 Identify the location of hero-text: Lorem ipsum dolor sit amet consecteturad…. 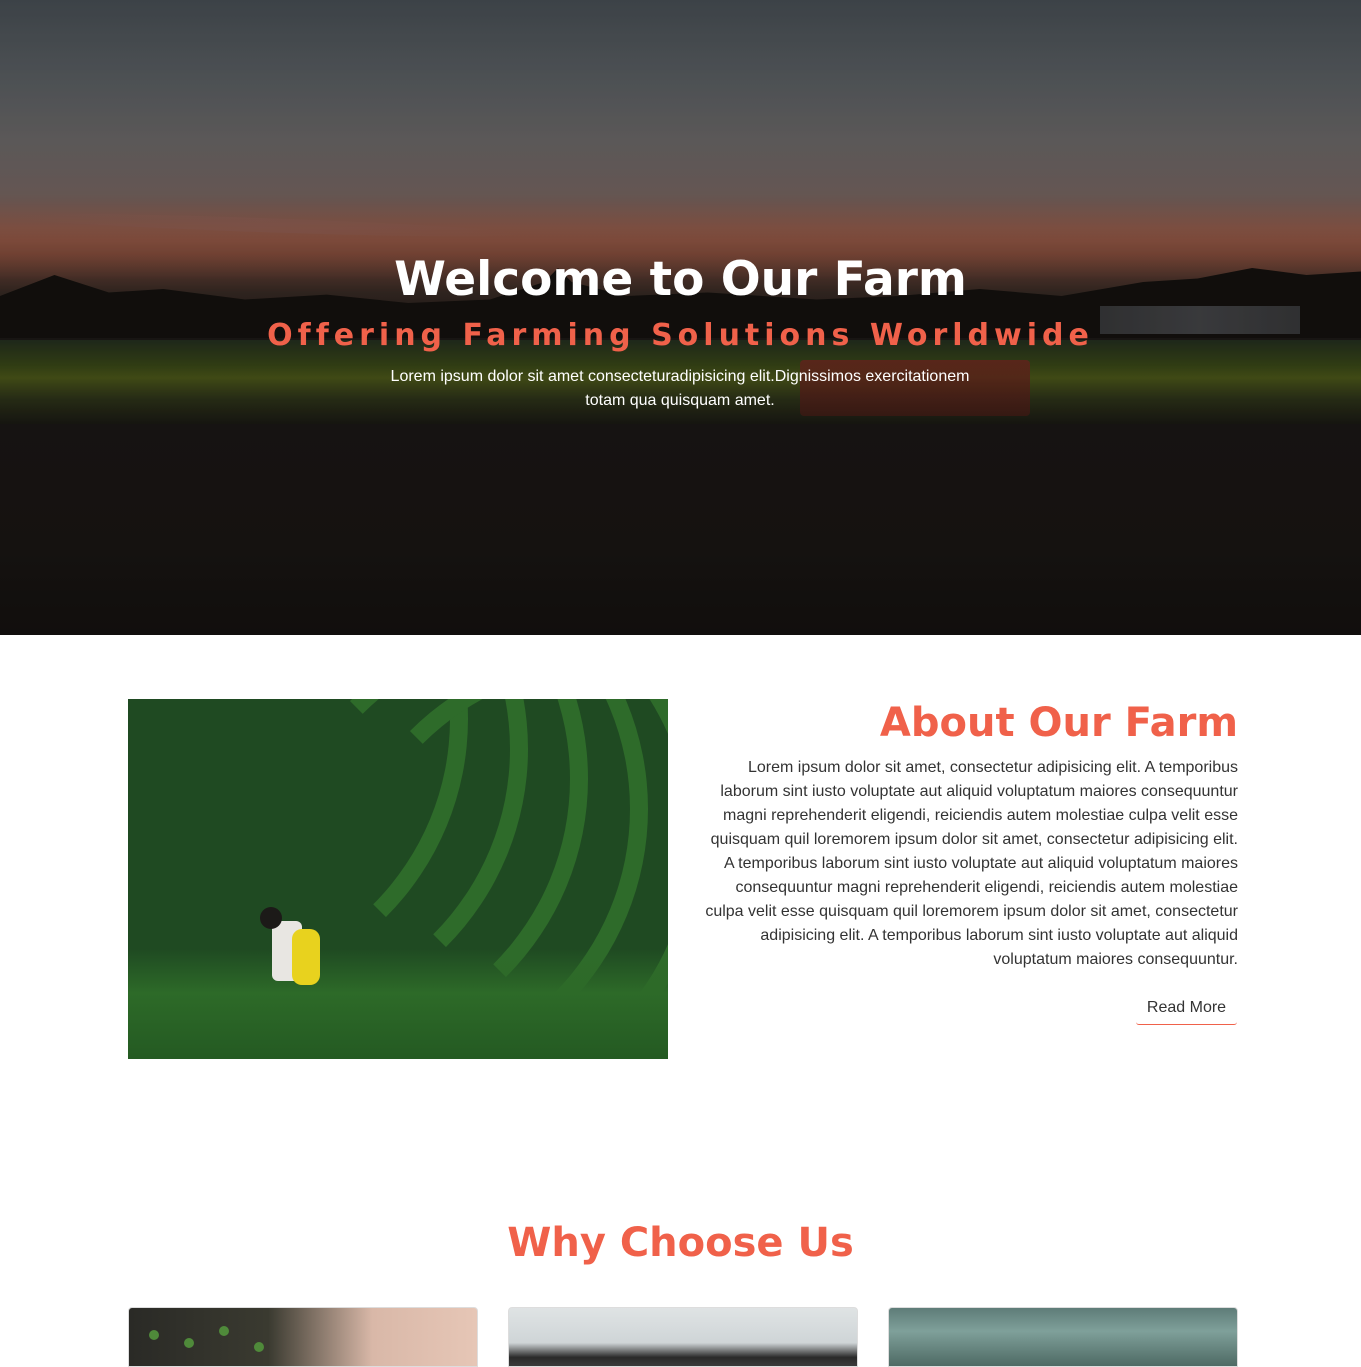
(680, 388).